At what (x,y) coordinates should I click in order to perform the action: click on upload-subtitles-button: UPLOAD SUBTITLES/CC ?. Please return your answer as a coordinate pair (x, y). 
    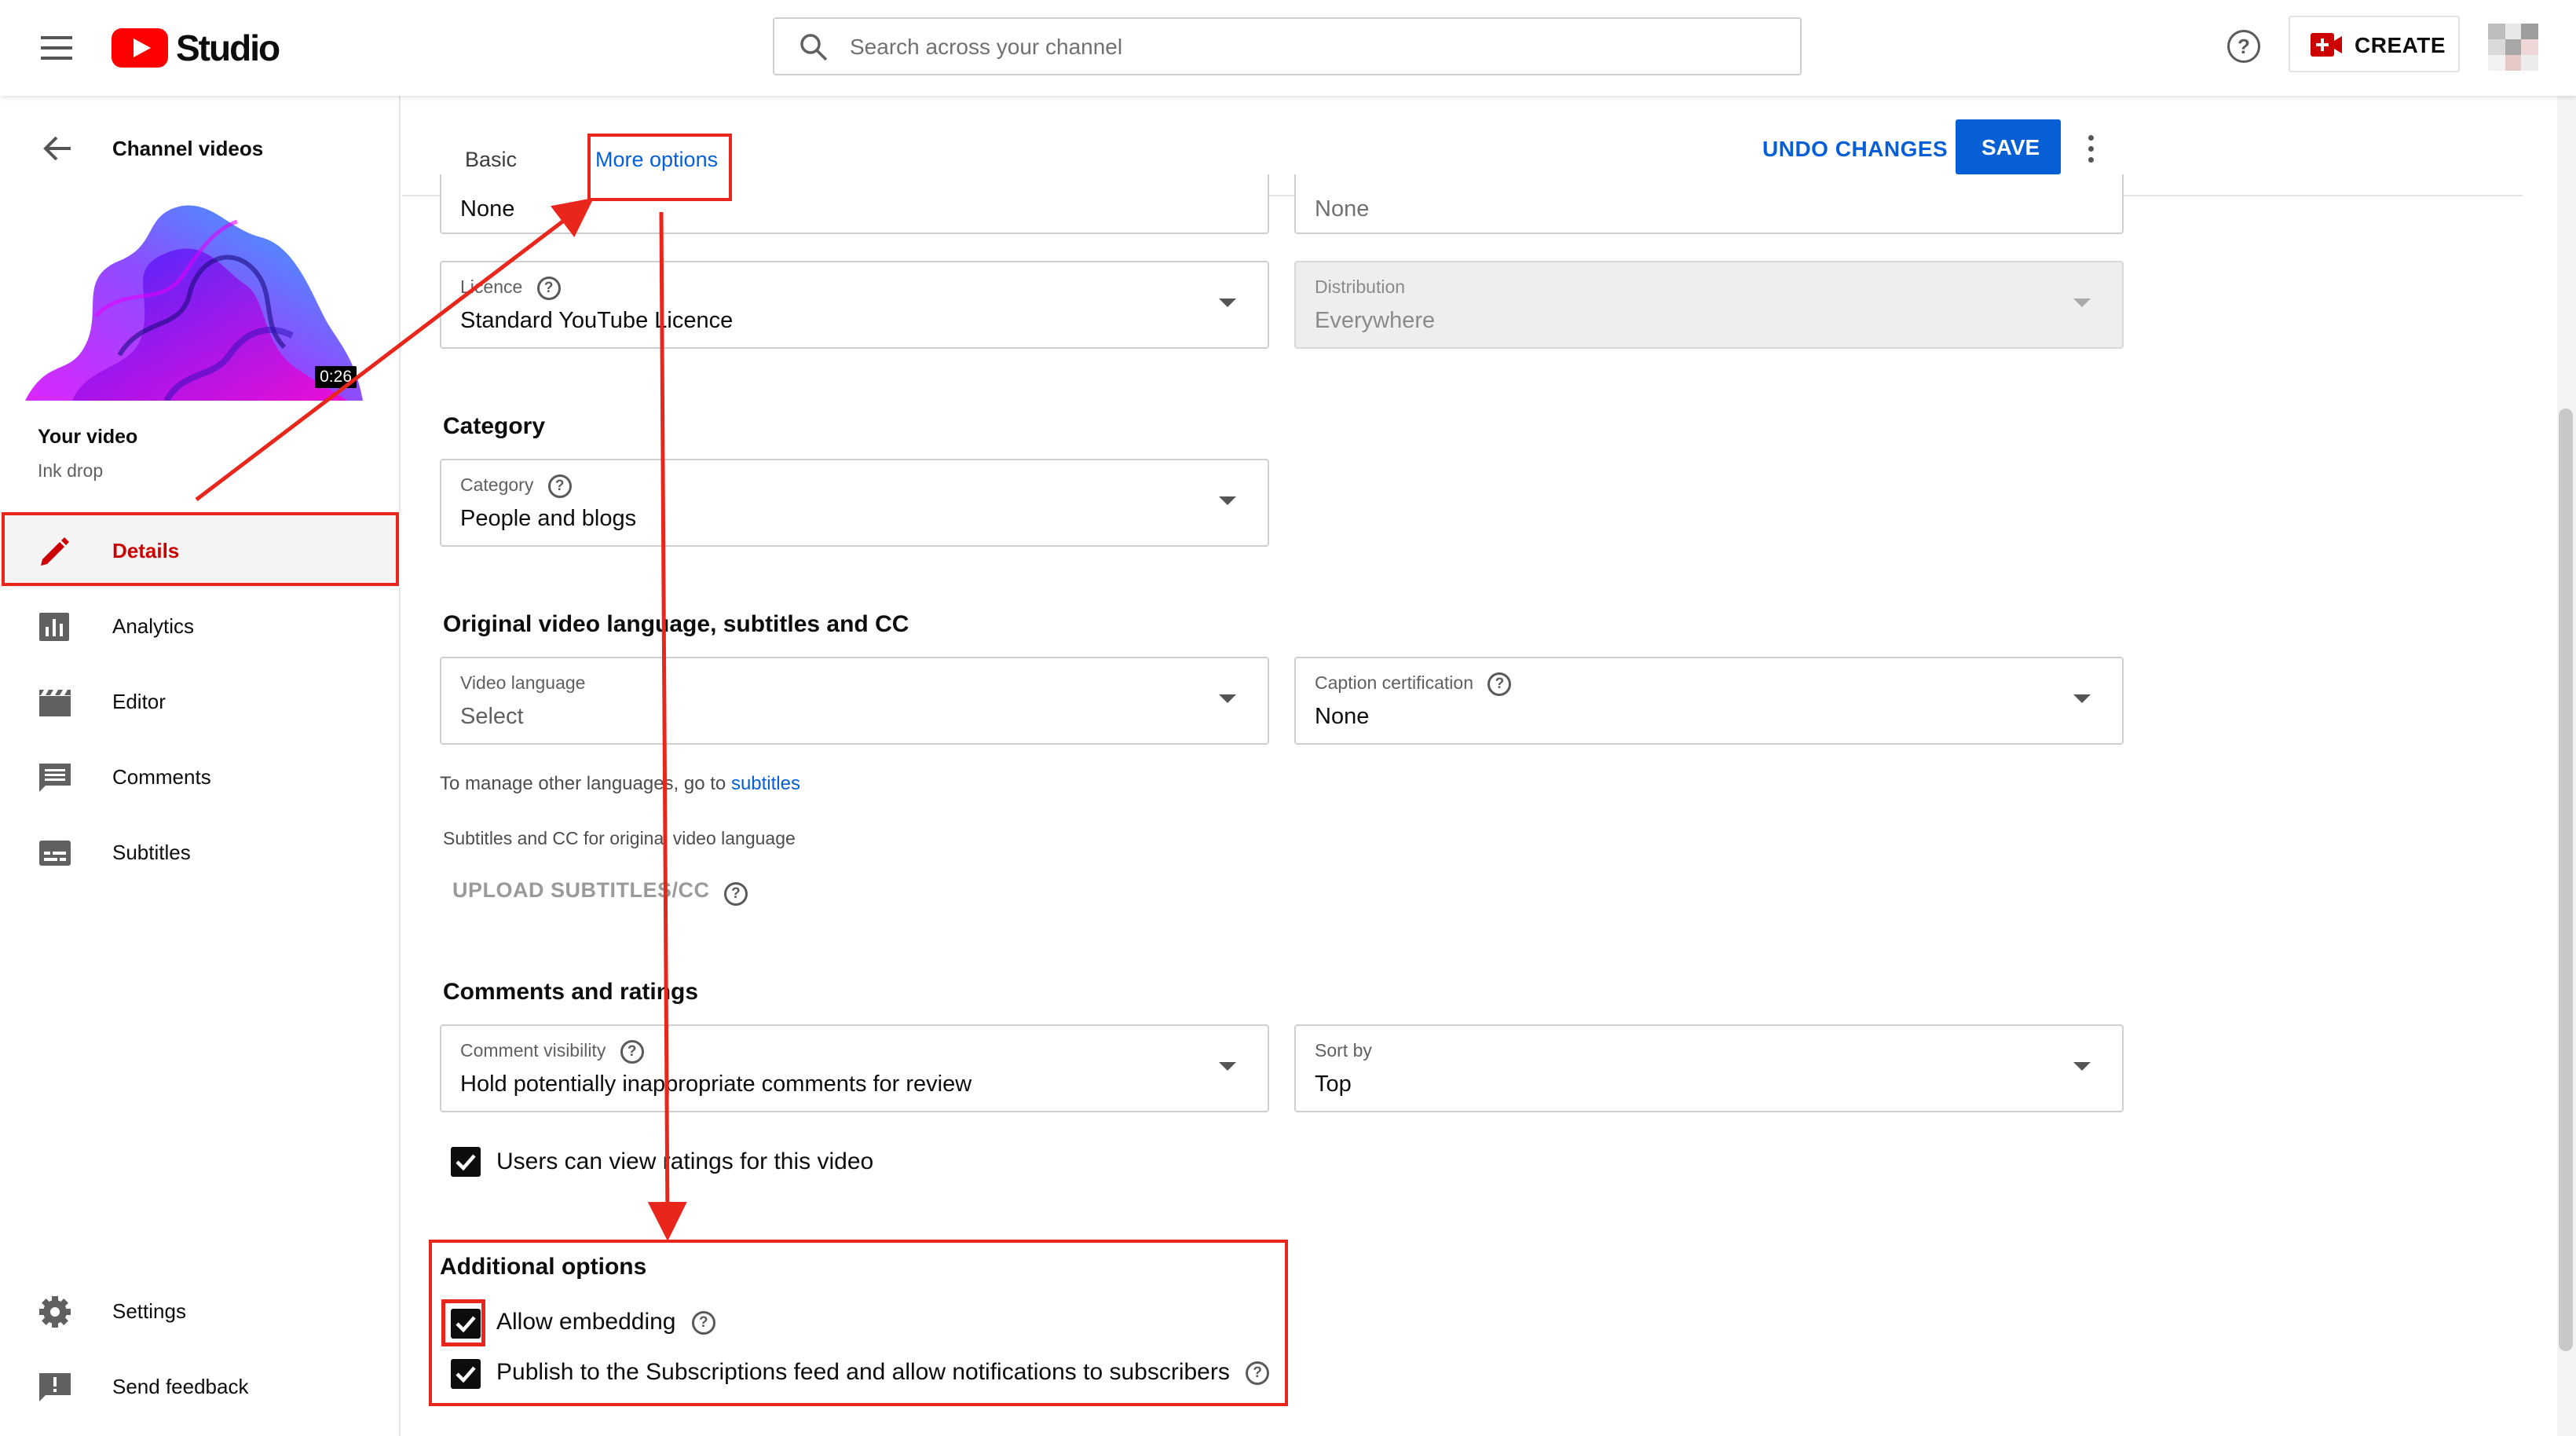
    Looking at the image, I should click on (600, 892).